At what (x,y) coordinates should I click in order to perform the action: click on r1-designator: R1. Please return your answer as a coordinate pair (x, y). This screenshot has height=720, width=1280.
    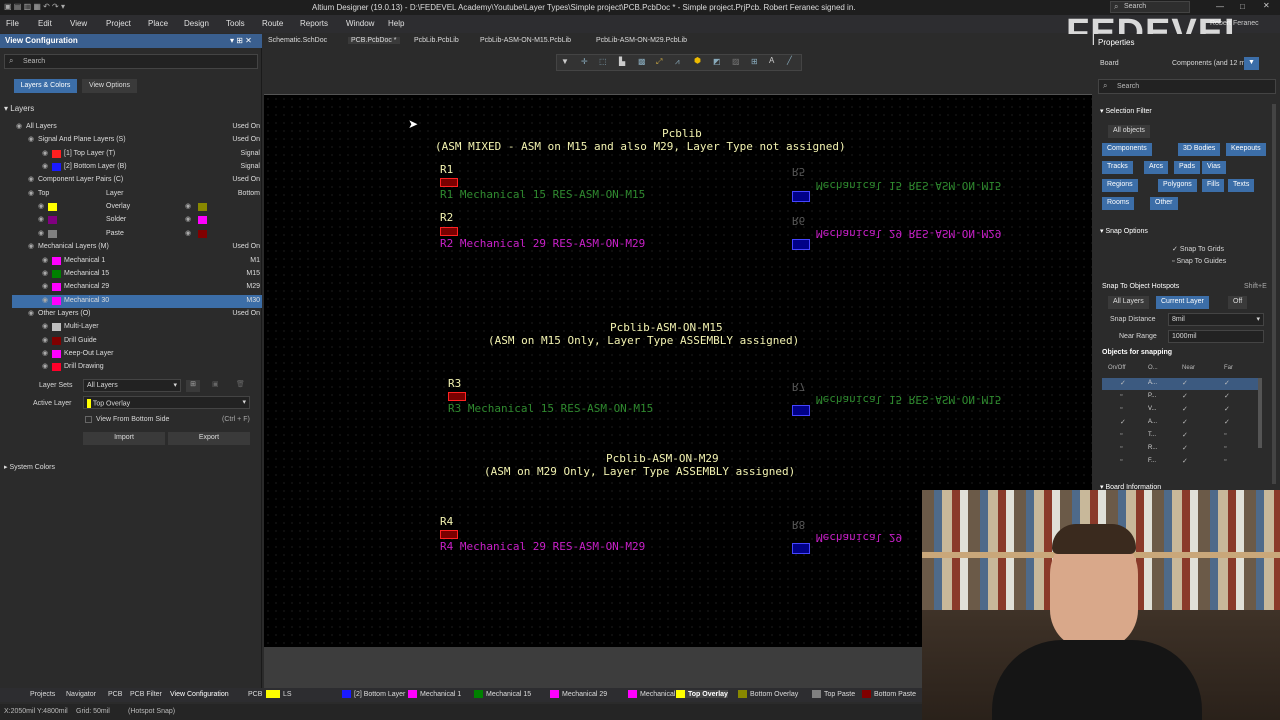
    Looking at the image, I should click on (446, 169).